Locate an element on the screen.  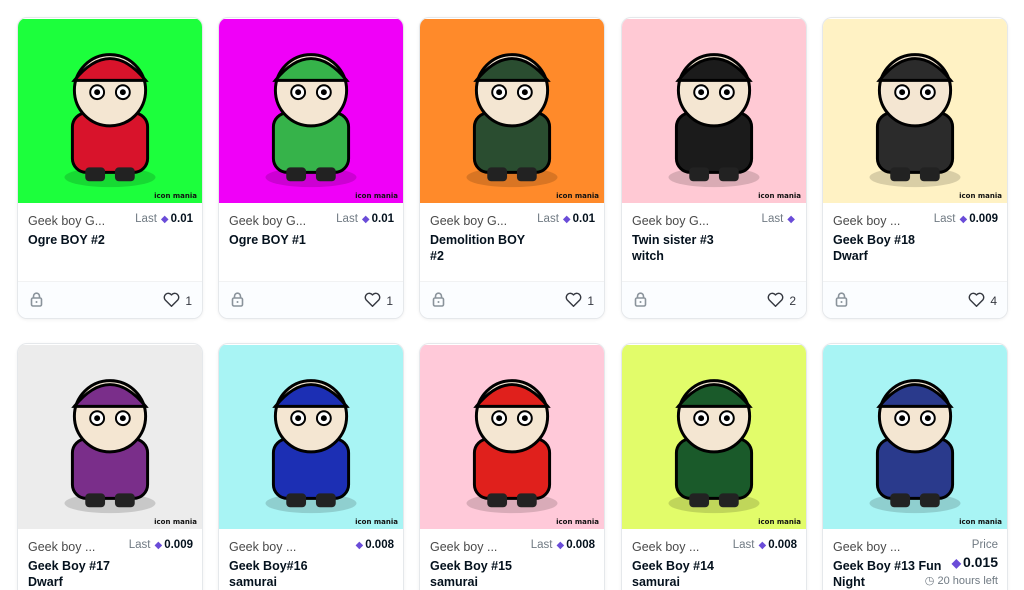
nft-title: Demolition BOY #2 is located at coordinates (485, 248).